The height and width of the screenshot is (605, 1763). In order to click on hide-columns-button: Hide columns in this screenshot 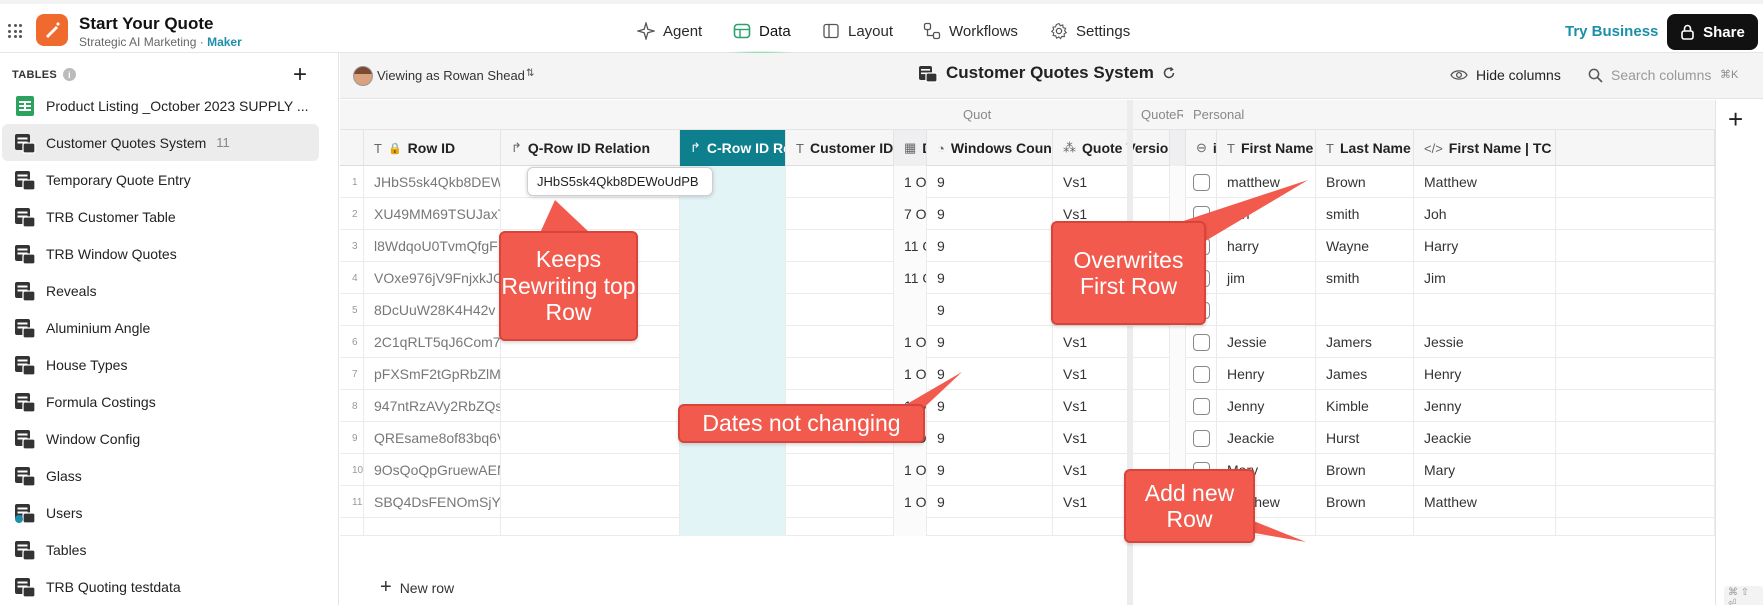, I will do `click(1505, 75)`.